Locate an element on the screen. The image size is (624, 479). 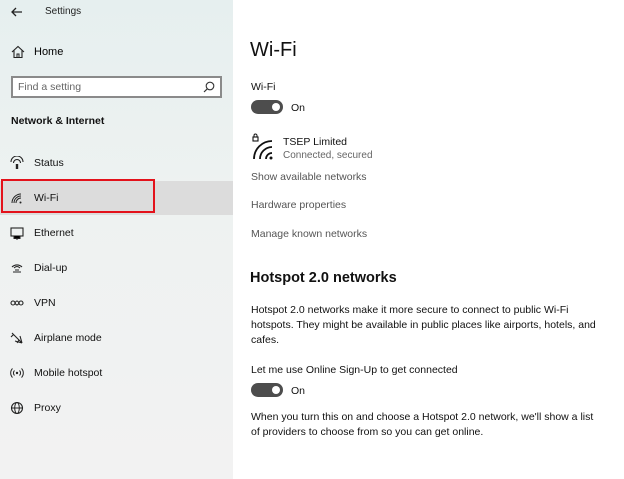
sidebar-item-vpn: VPN is located at coordinates (116, 303).